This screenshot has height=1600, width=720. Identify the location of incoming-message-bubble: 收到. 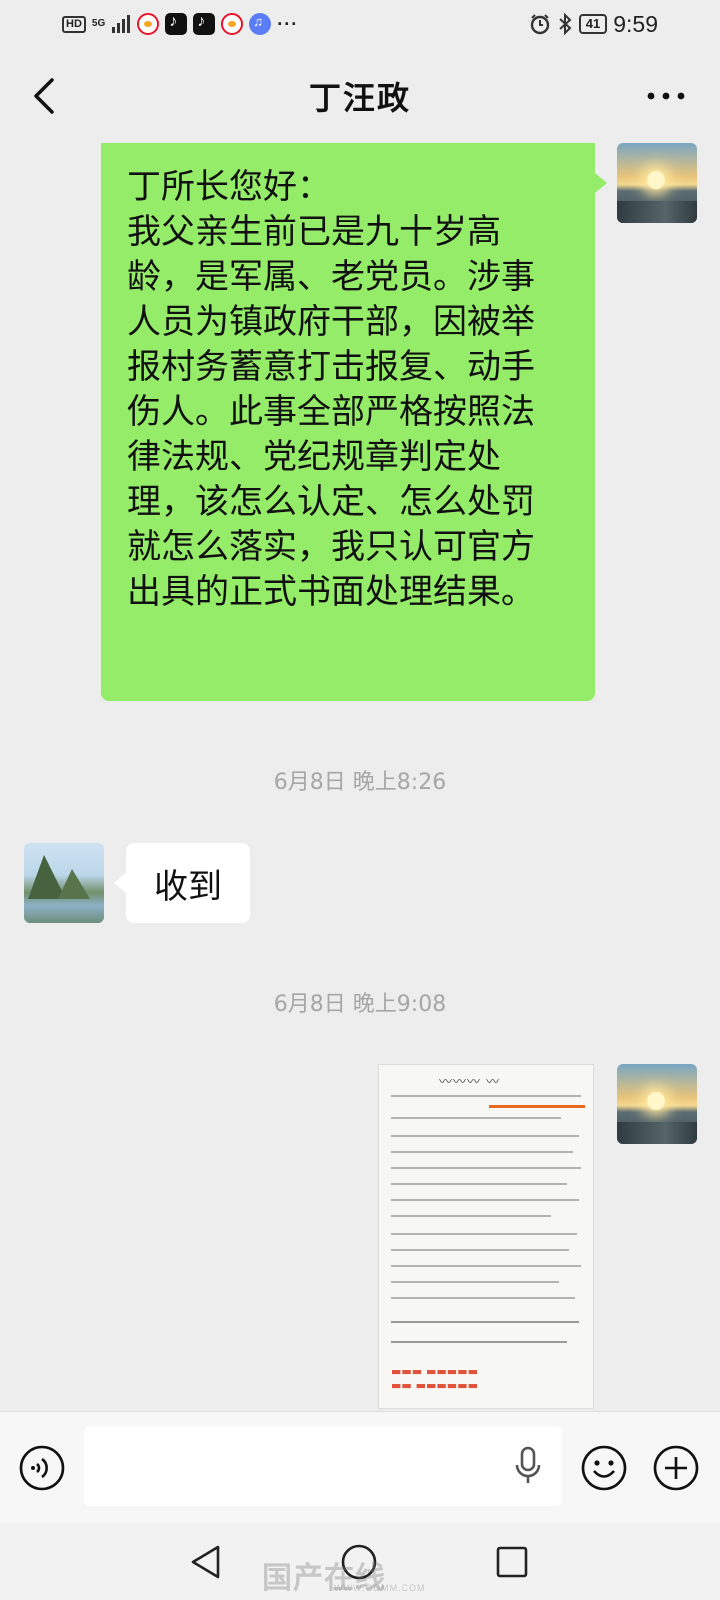
(182, 883).